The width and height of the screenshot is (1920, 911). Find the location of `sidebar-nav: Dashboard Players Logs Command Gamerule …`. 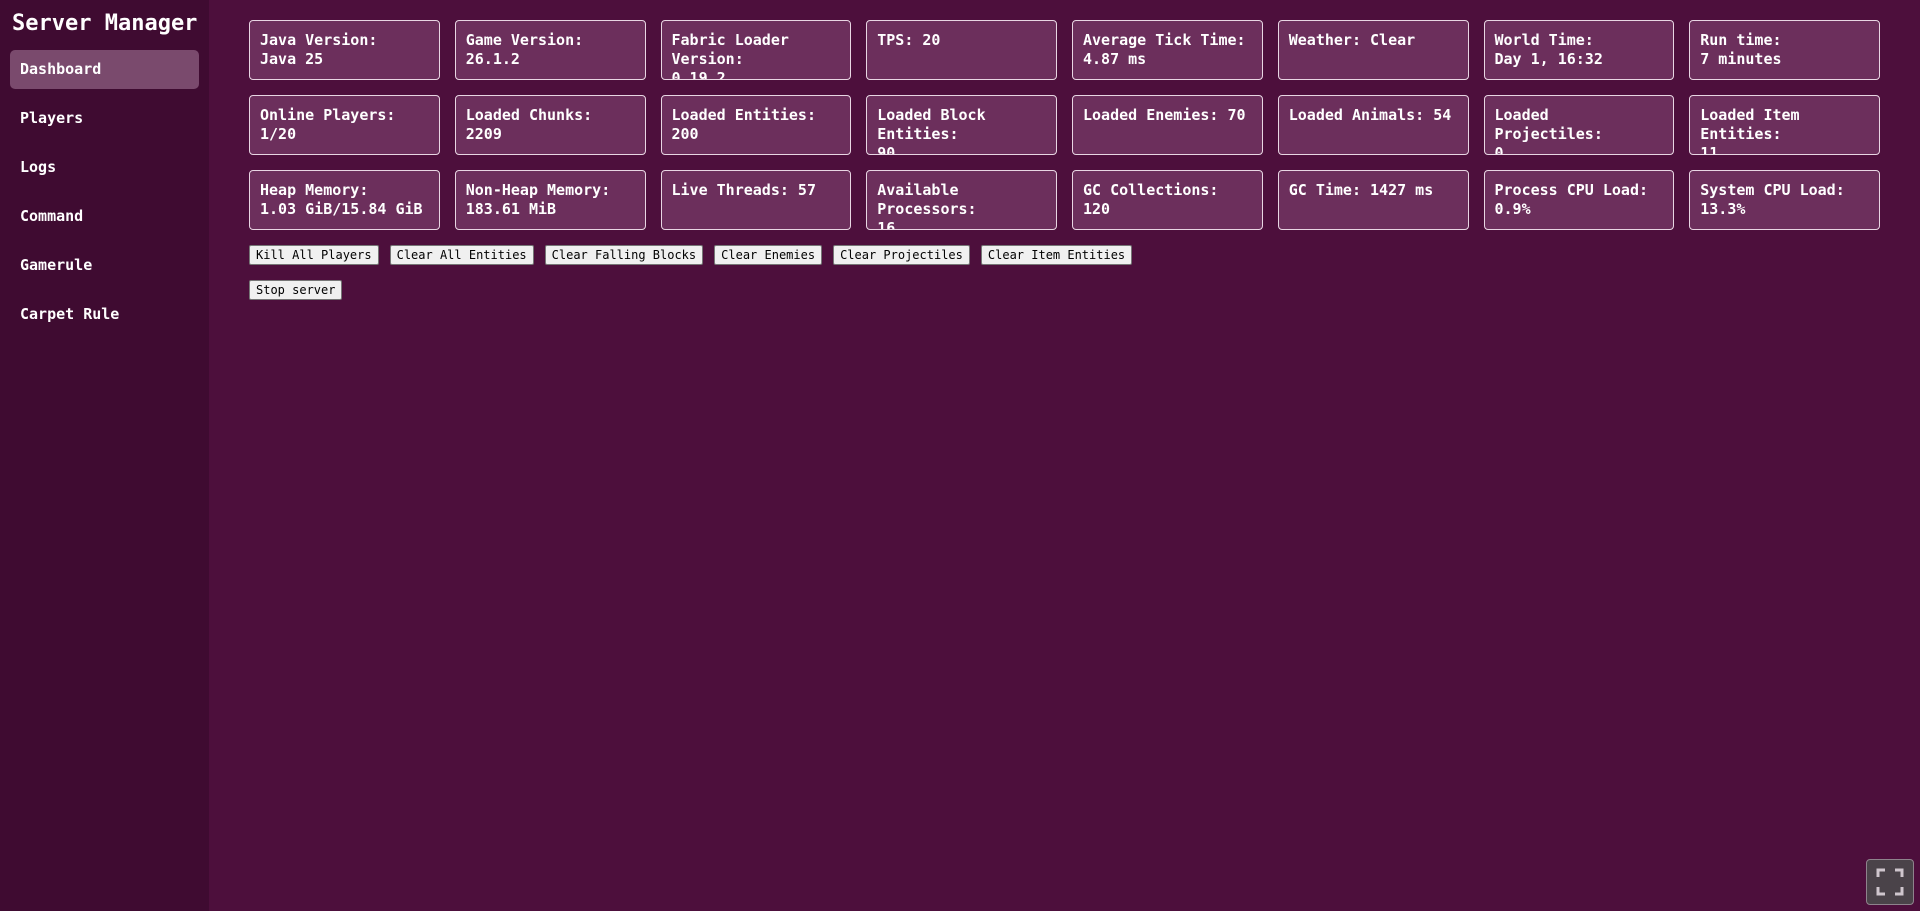

sidebar-nav: Dashboard Players Logs Command Gamerule … is located at coordinates (104, 192).